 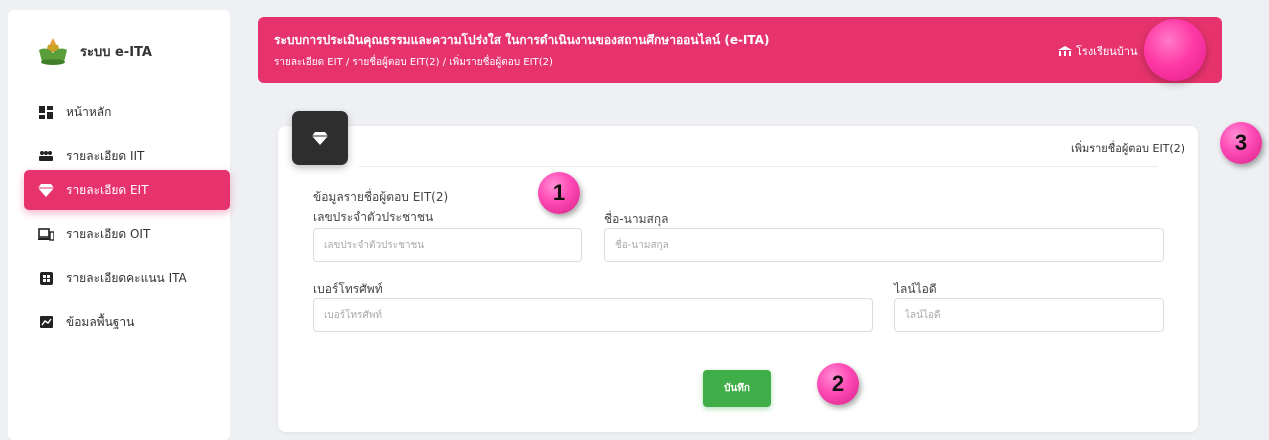 What do you see at coordinates (105, 155) in the screenshot?
I see `sidebar-item-label: รายละเอียด IIT` at bounding box center [105, 155].